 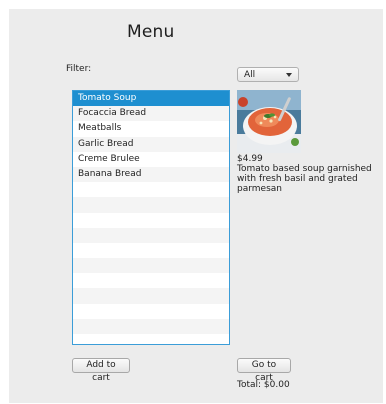 What do you see at coordinates (151, 32) in the screenshot?
I see `page-title: Menu` at bounding box center [151, 32].